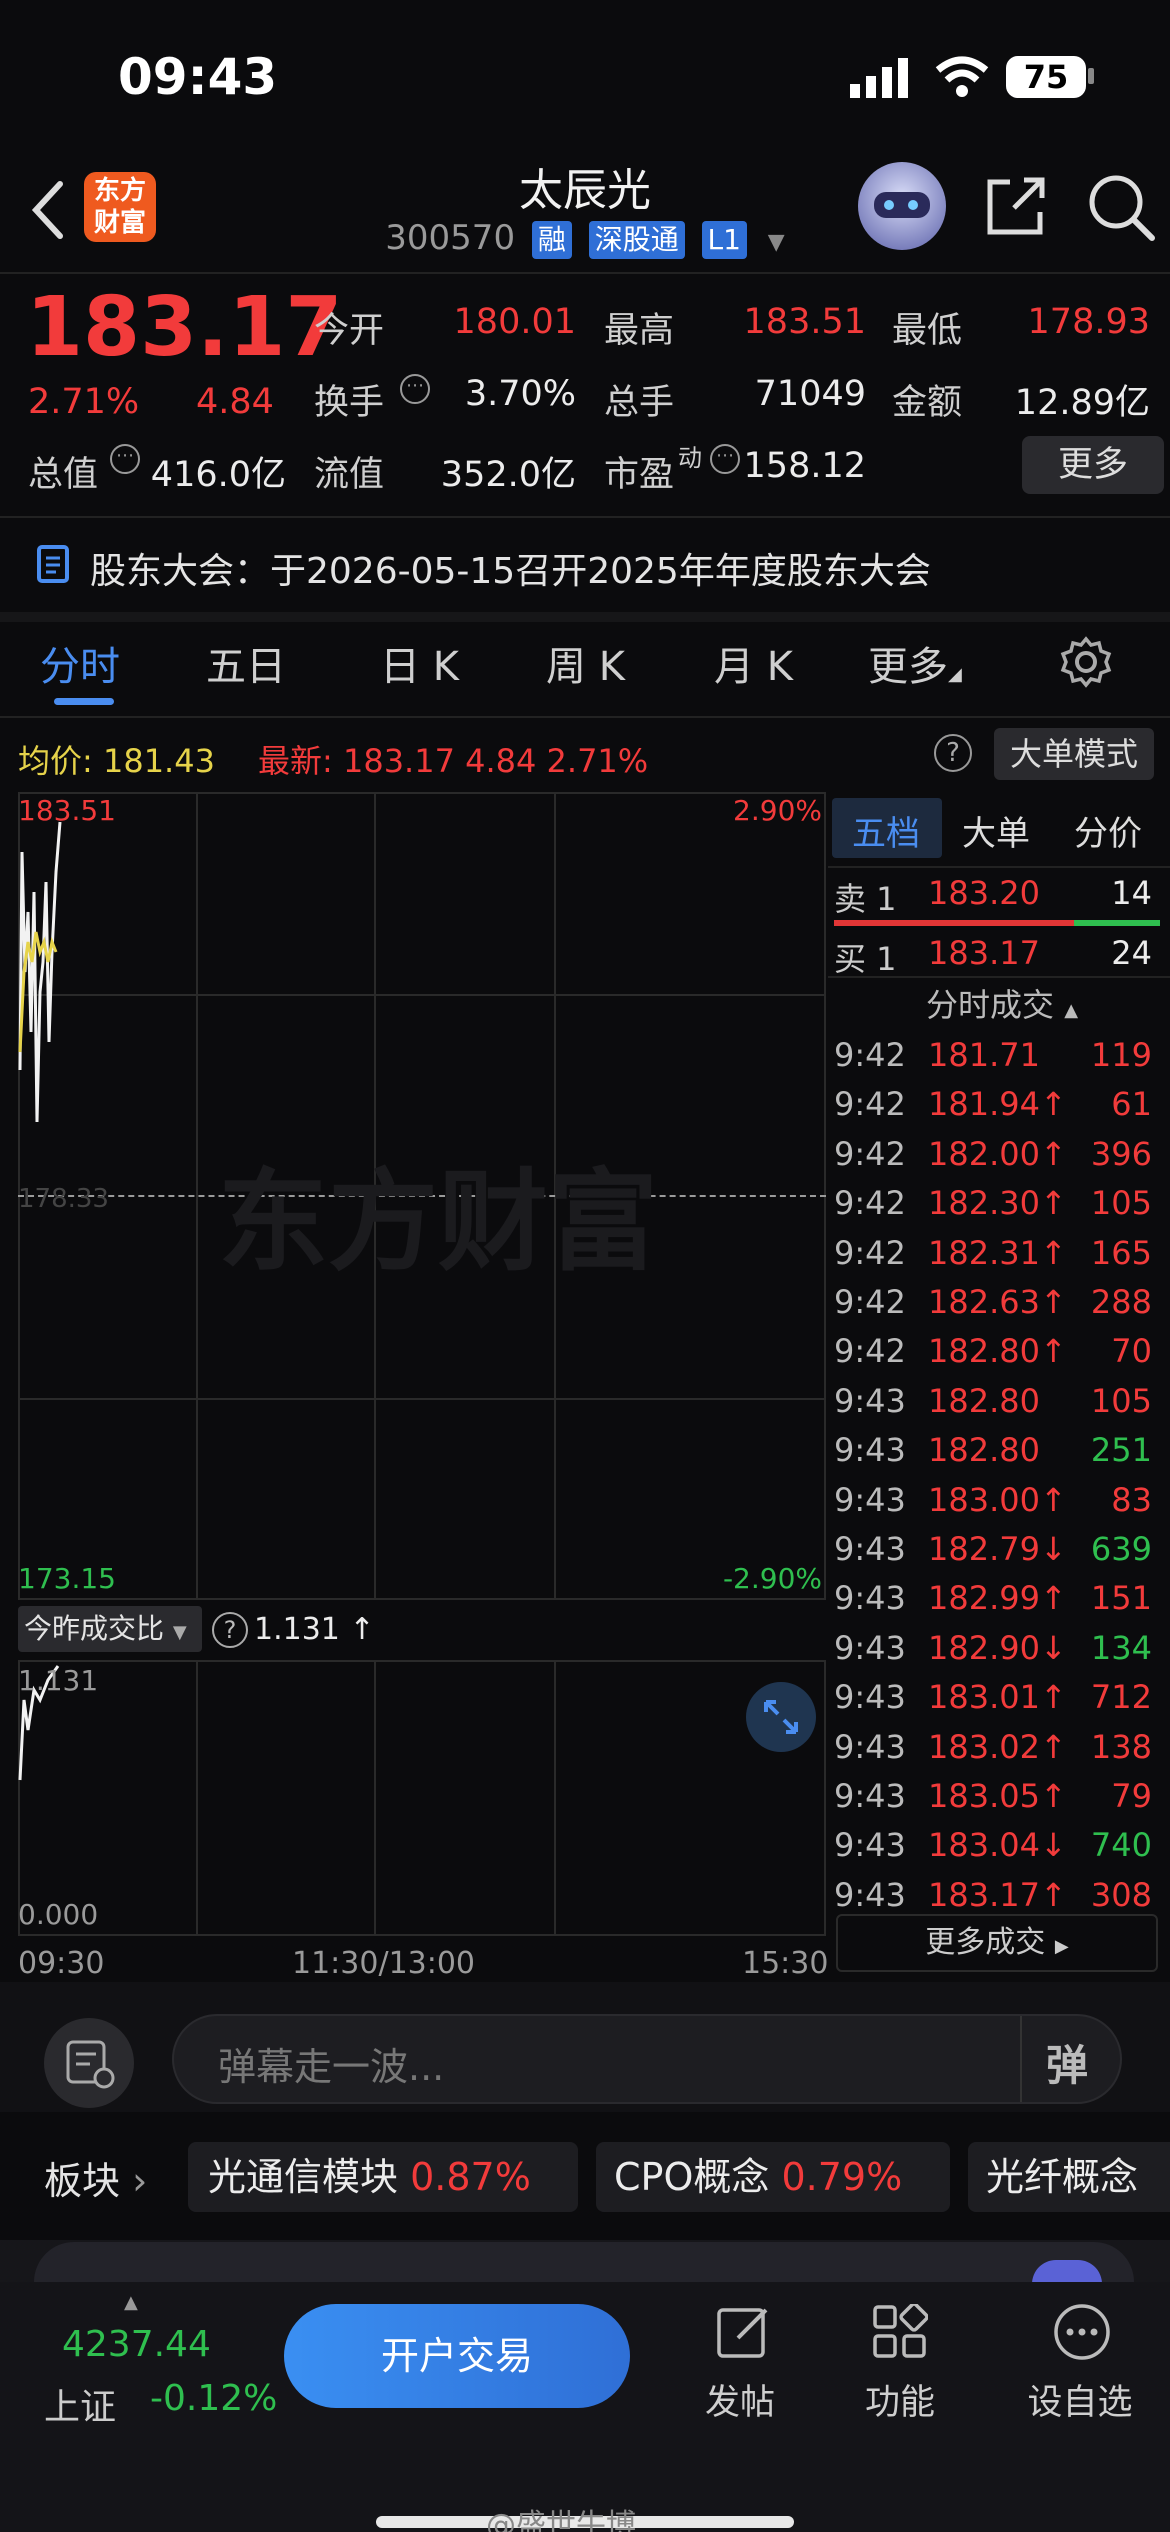 The width and height of the screenshot is (1170, 2532). What do you see at coordinates (584, 2262) in the screenshot?
I see `panel-handle` at bounding box center [584, 2262].